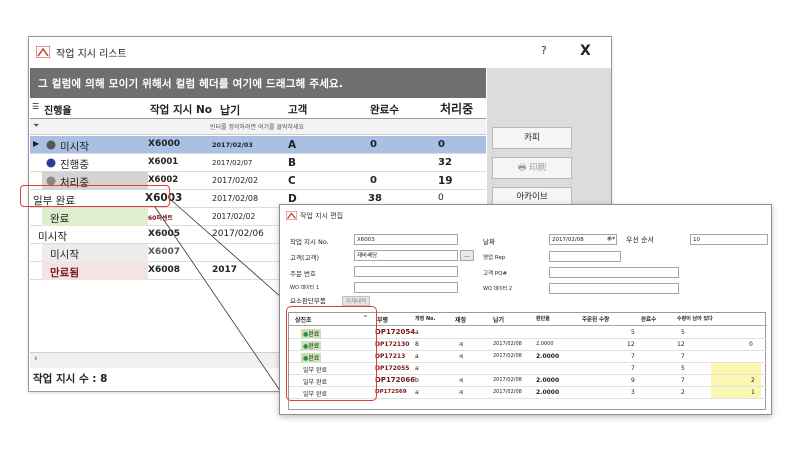 This screenshot has width=800, height=450. I want to click on highlight-callout-status-column, so click(331, 353).